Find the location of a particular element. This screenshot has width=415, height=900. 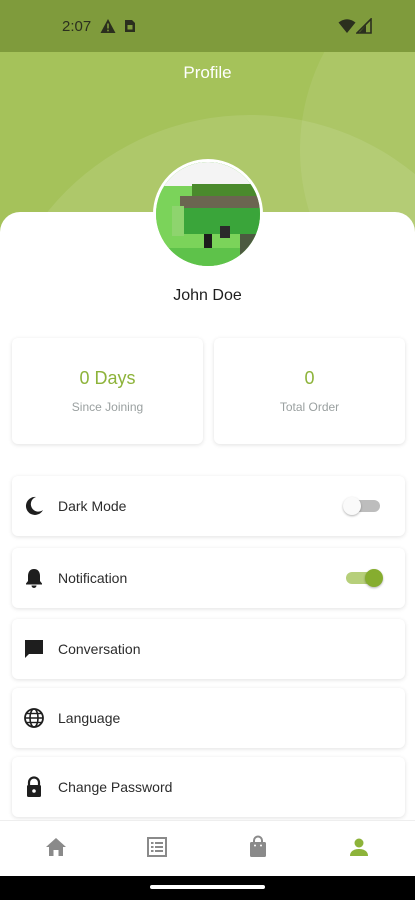

avatar is located at coordinates (208, 214).